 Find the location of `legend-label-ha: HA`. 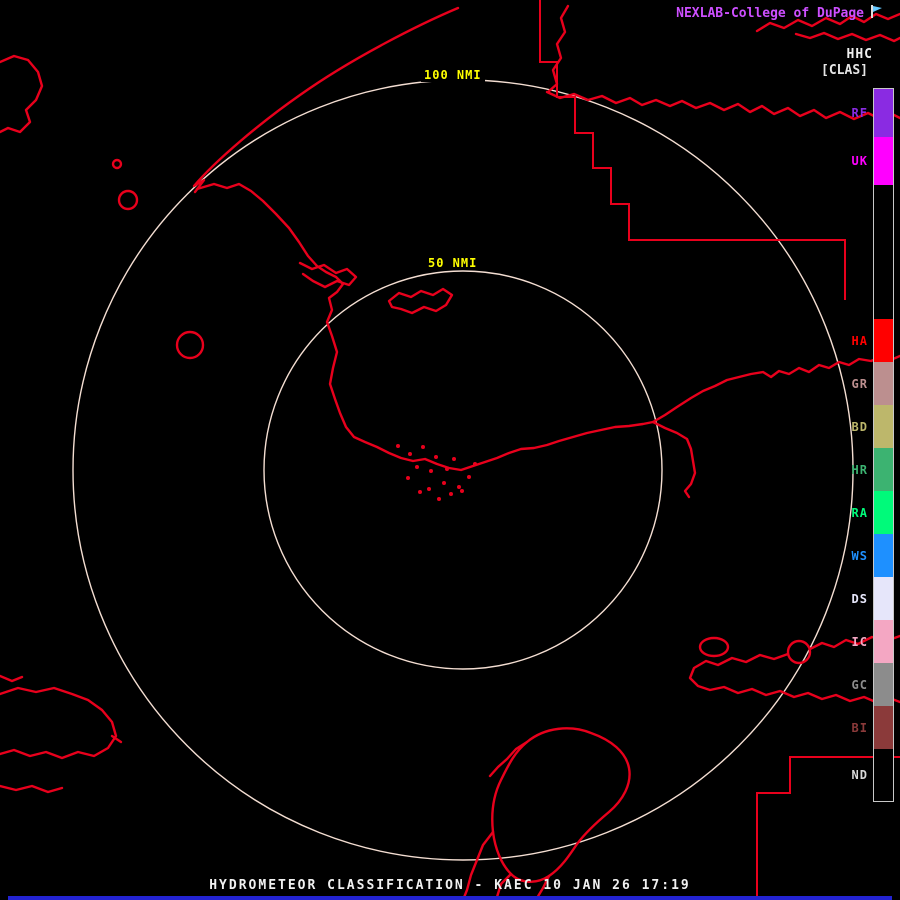

legend-label-ha: HA is located at coordinates (859, 340).